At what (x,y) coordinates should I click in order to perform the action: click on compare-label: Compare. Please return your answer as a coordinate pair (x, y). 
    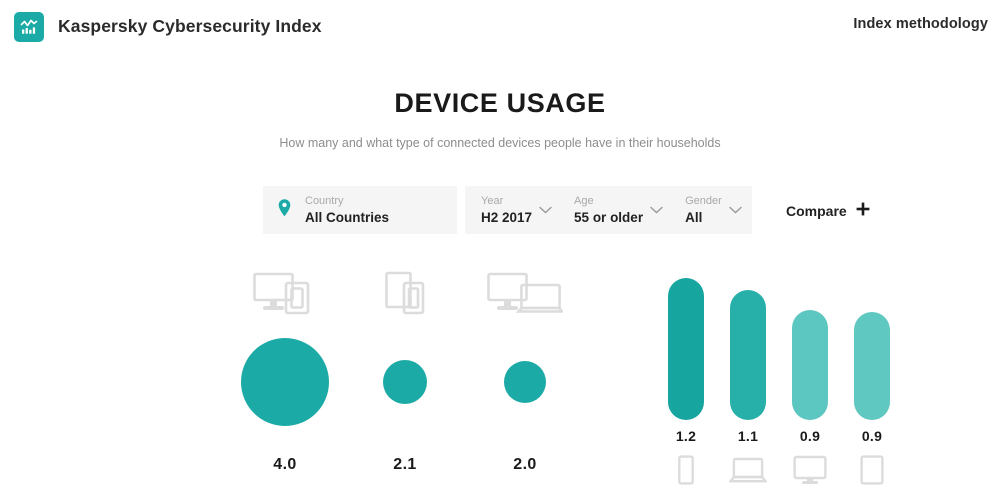
    Looking at the image, I should click on (816, 210).